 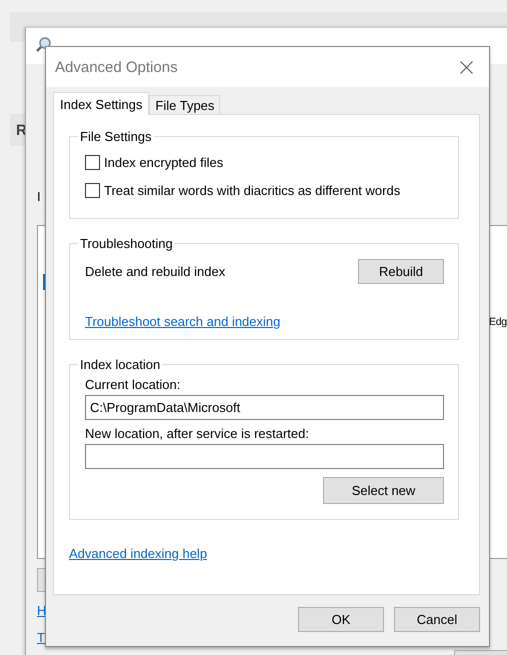 I want to click on group-title: File Settings, so click(x=116, y=136).